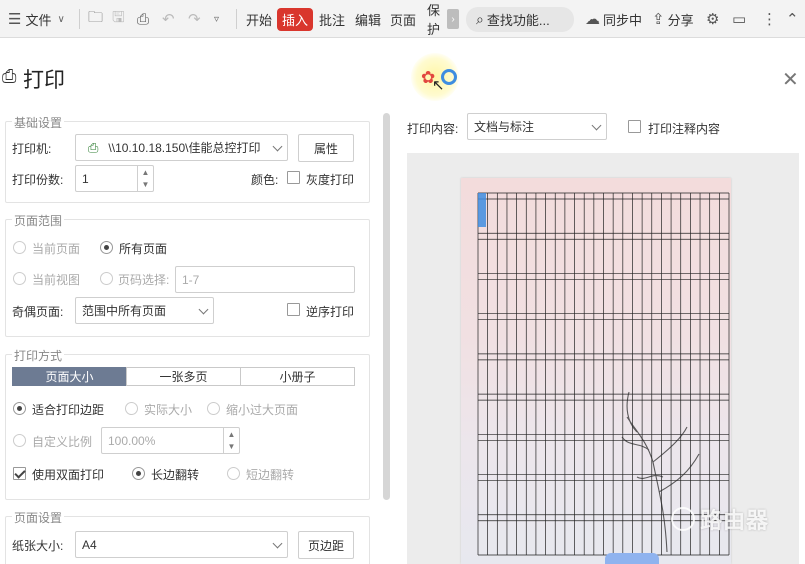 This screenshot has width=805, height=564. Describe the element at coordinates (739, 19) in the screenshot. I see `comment-icon: ▭` at that location.